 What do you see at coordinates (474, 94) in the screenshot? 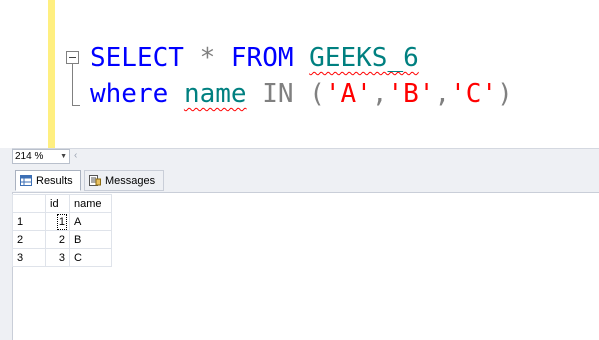
I see `string-value-c: 'C'` at bounding box center [474, 94].